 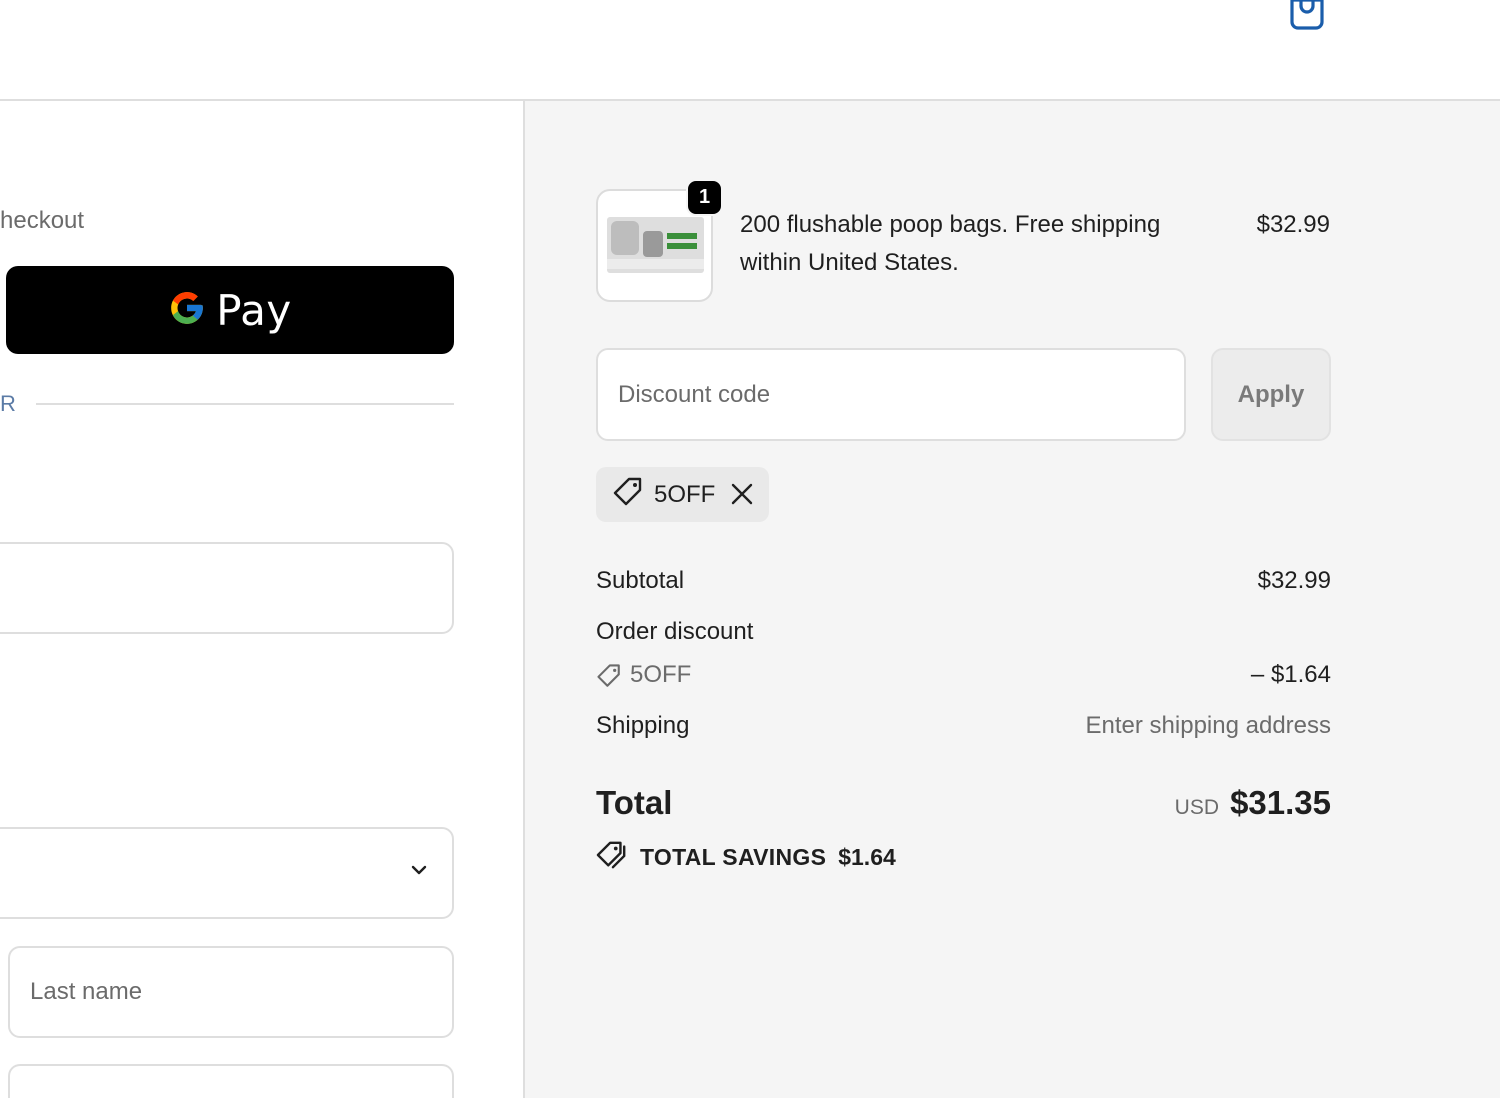 What do you see at coordinates (661, 674) in the screenshot?
I see `discount-code-label: 5OFF` at bounding box center [661, 674].